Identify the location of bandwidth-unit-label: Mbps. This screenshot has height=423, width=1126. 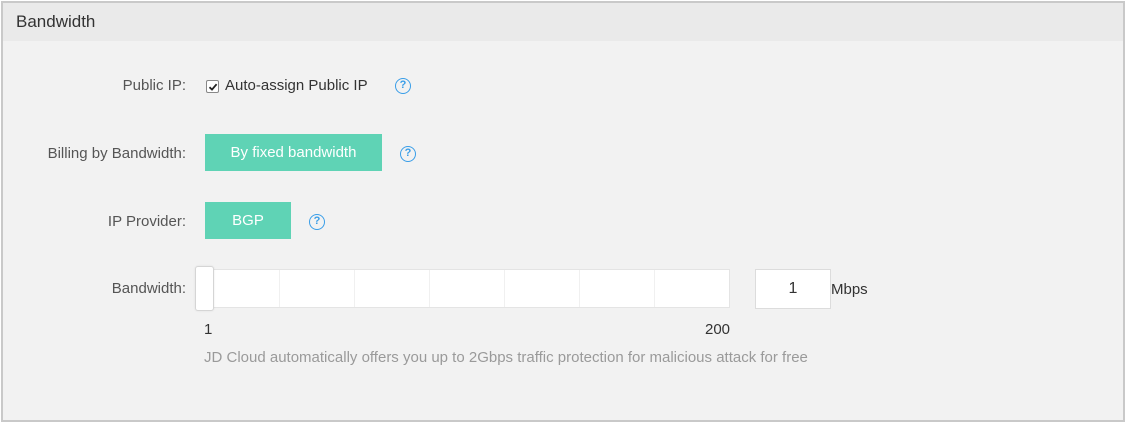
(849, 289).